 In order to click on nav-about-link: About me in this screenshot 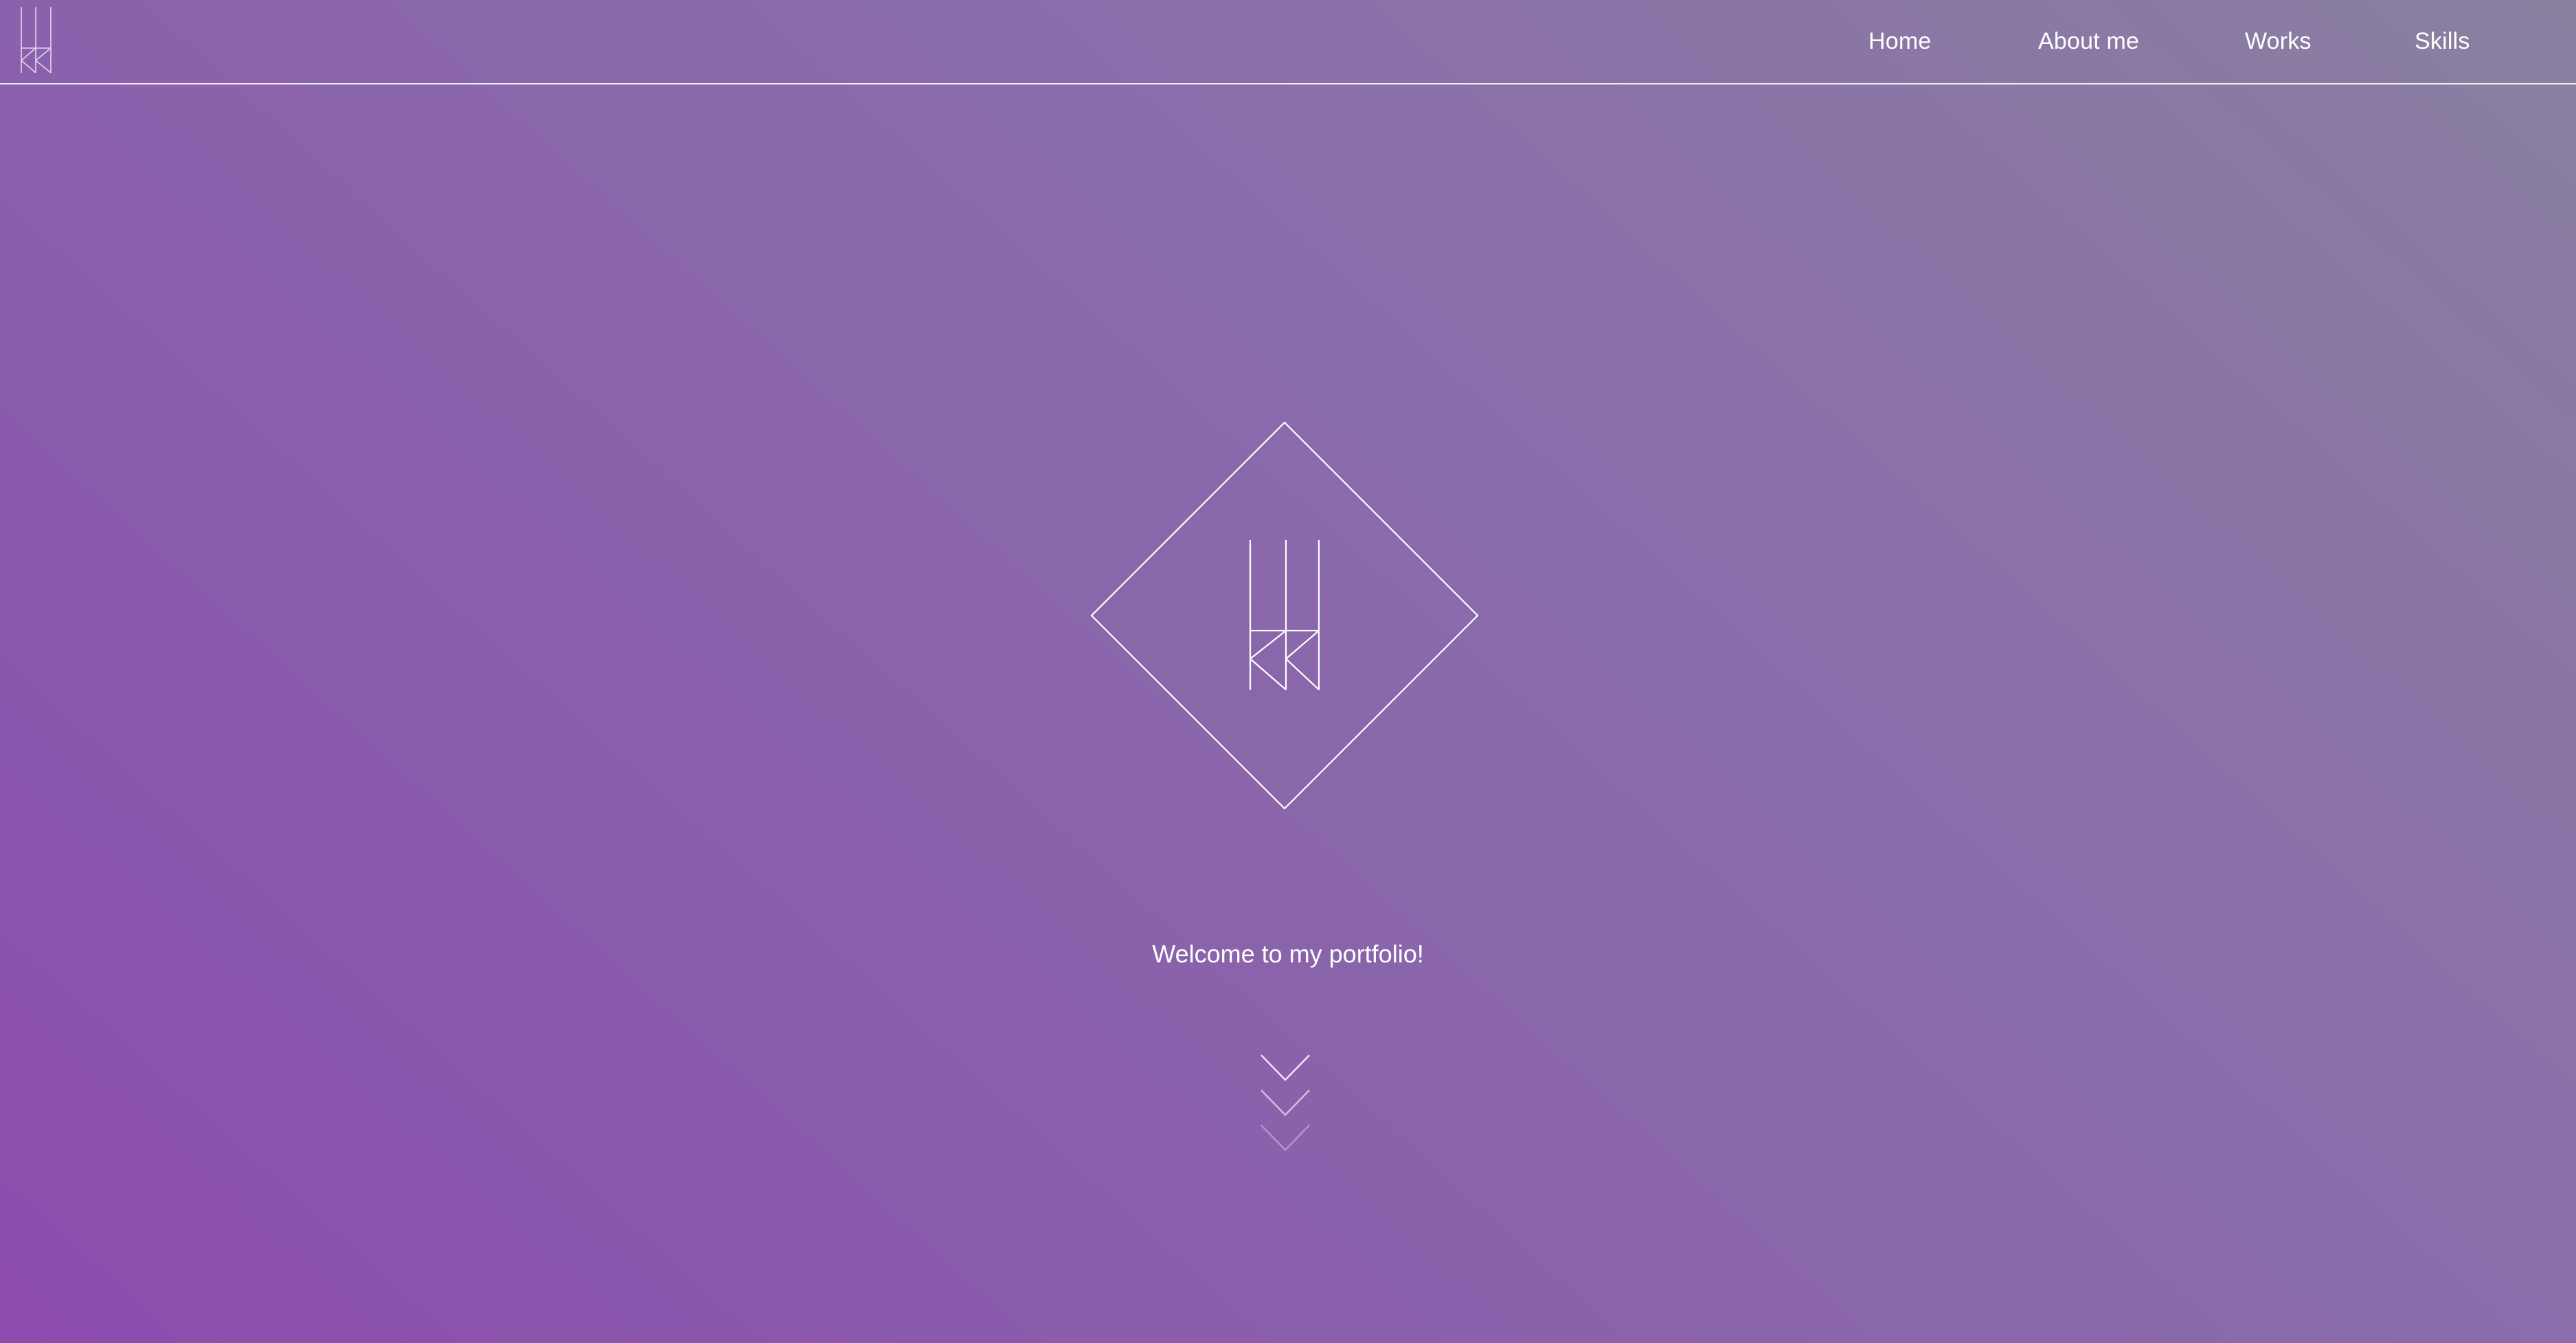, I will do `click(2088, 41)`.